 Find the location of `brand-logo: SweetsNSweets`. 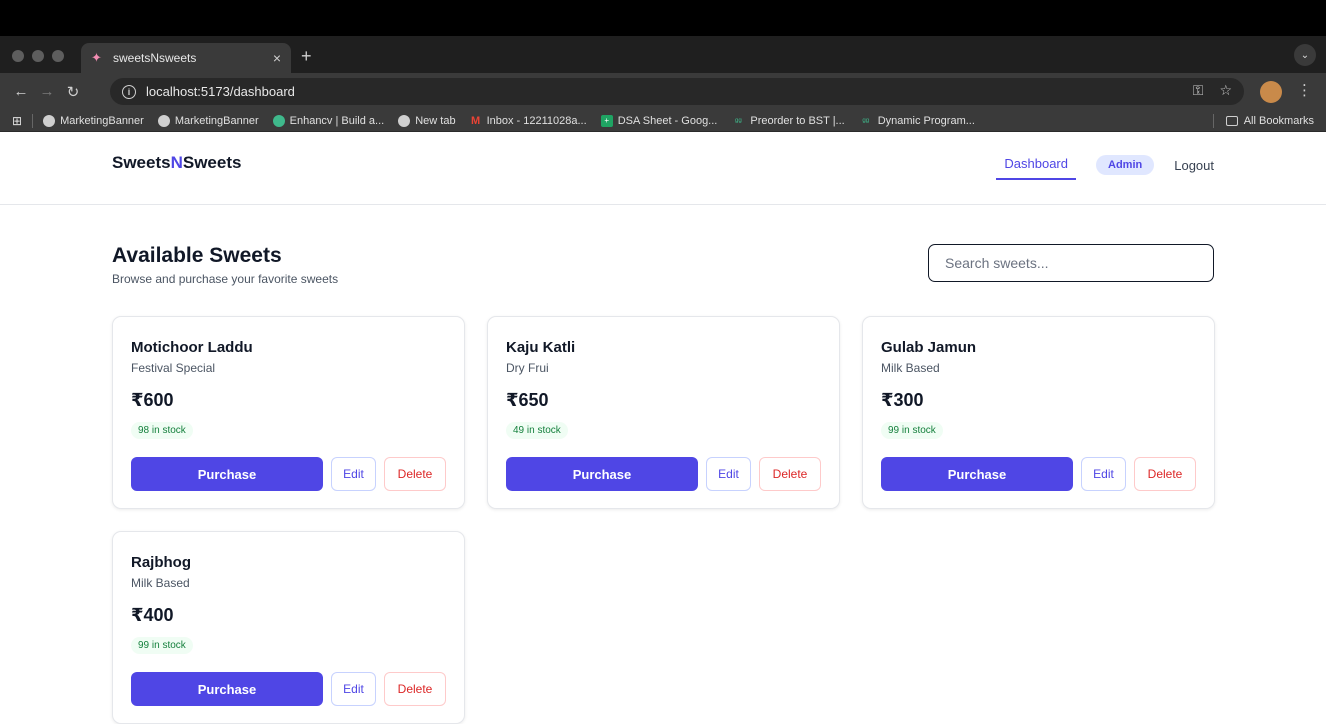

brand-logo: SweetsNSweets is located at coordinates (176, 163).